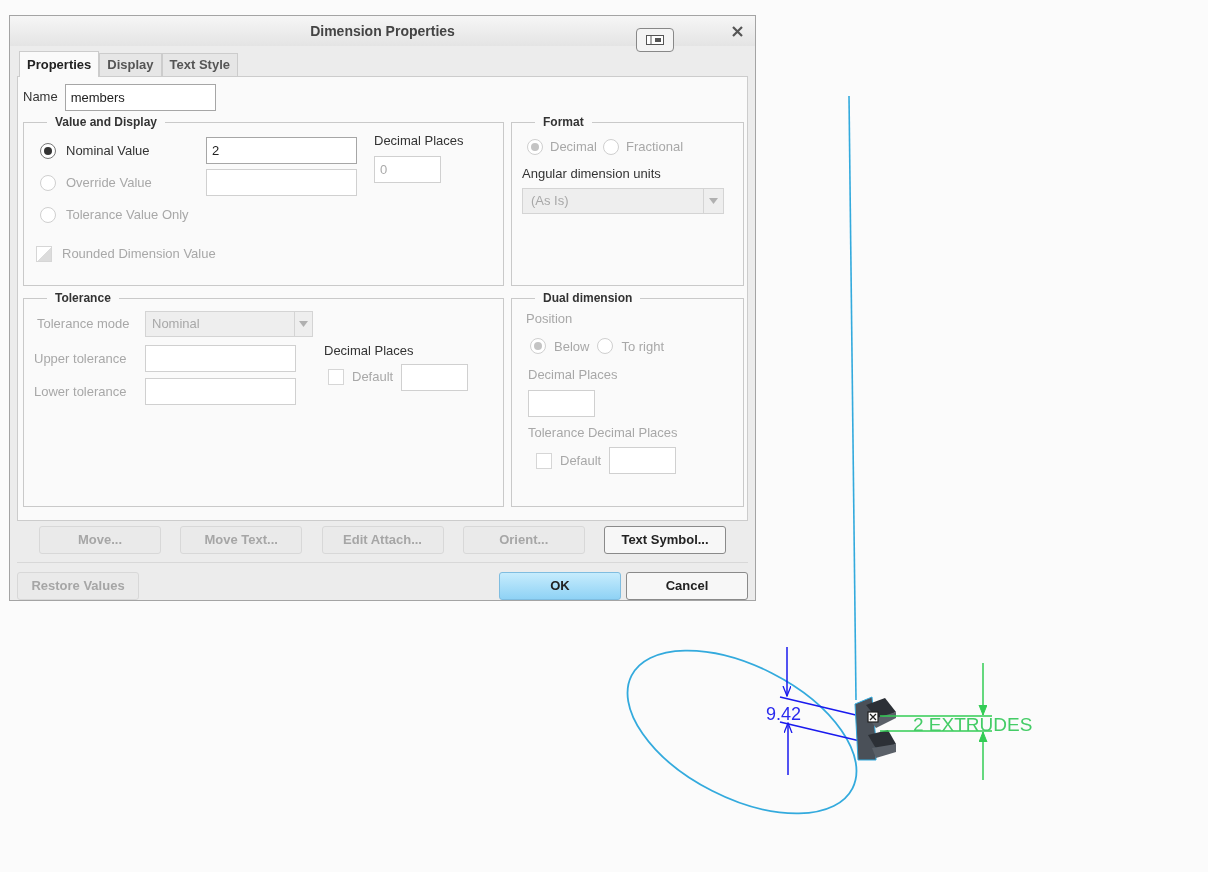 This screenshot has width=1208, height=872. What do you see at coordinates (199, 64) in the screenshot?
I see `tab: Text Style` at bounding box center [199, 64].